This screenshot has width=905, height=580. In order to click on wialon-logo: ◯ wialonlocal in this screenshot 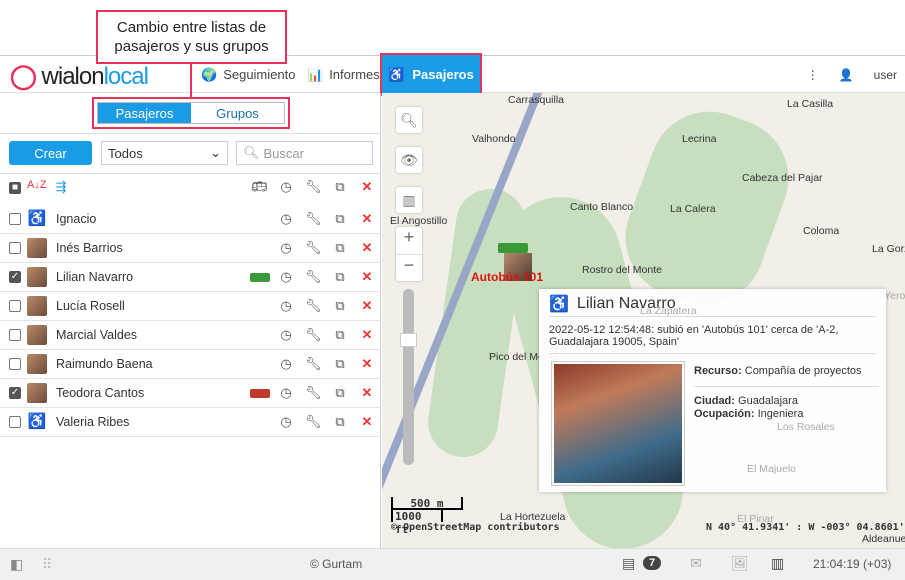, I will do `click(79, 76)`.